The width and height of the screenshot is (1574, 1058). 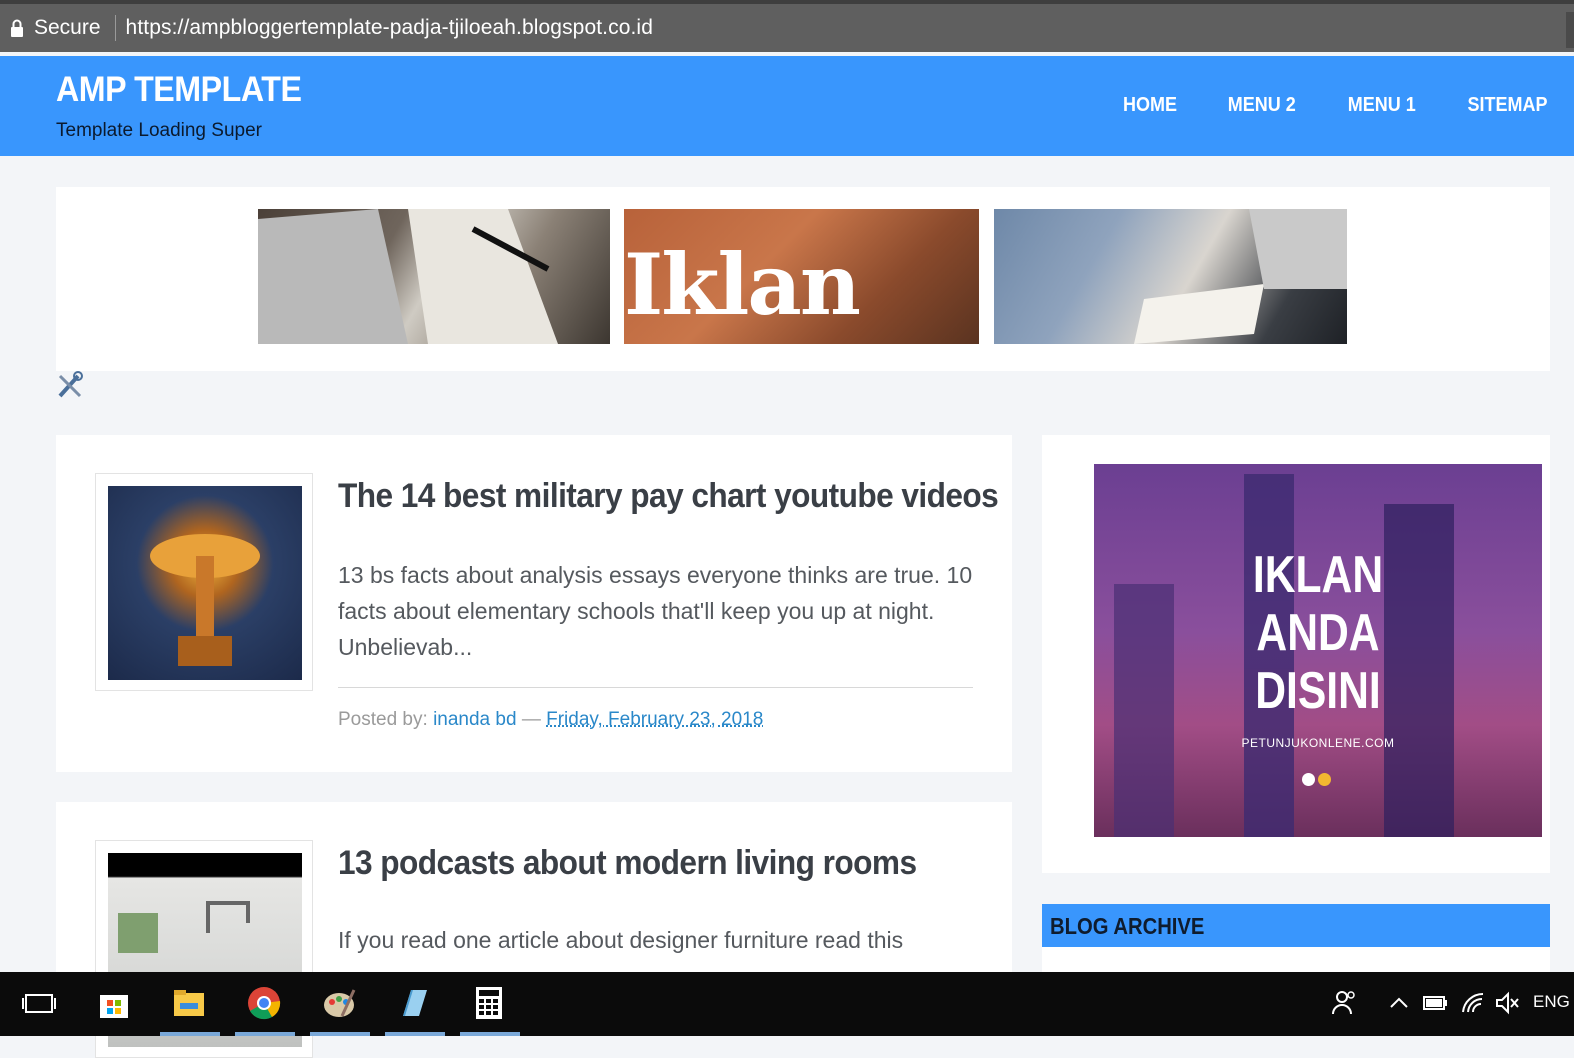 I want to click on chevron-up-icon, so click(x=1399, y=1003).